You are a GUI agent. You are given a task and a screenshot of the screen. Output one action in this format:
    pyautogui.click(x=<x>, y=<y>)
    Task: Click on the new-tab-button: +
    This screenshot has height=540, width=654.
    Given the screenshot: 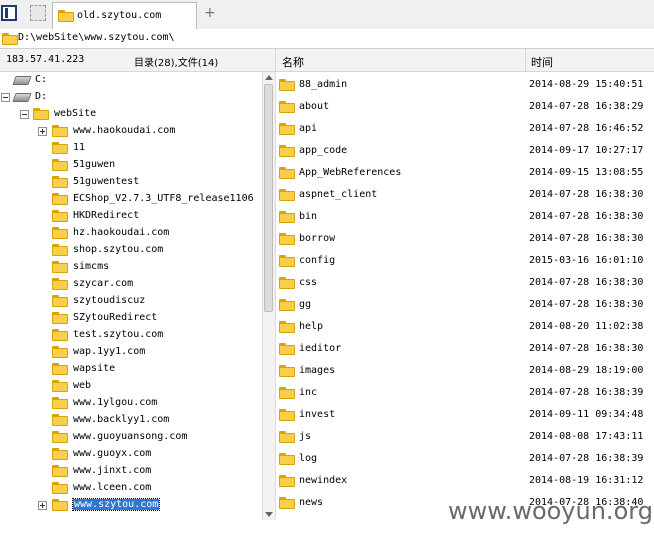 What is the action you would take?
    pyautogui.click(x=210, y=13)
    